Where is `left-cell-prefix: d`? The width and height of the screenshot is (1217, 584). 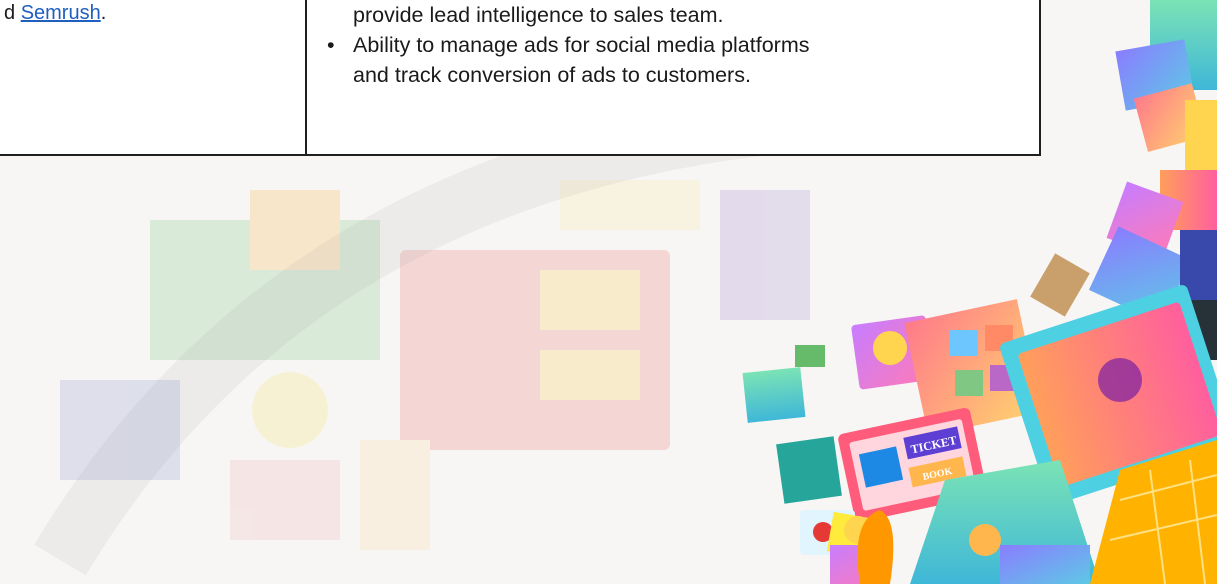
left-cell-prefix: d is located at coordinates (12, 13).